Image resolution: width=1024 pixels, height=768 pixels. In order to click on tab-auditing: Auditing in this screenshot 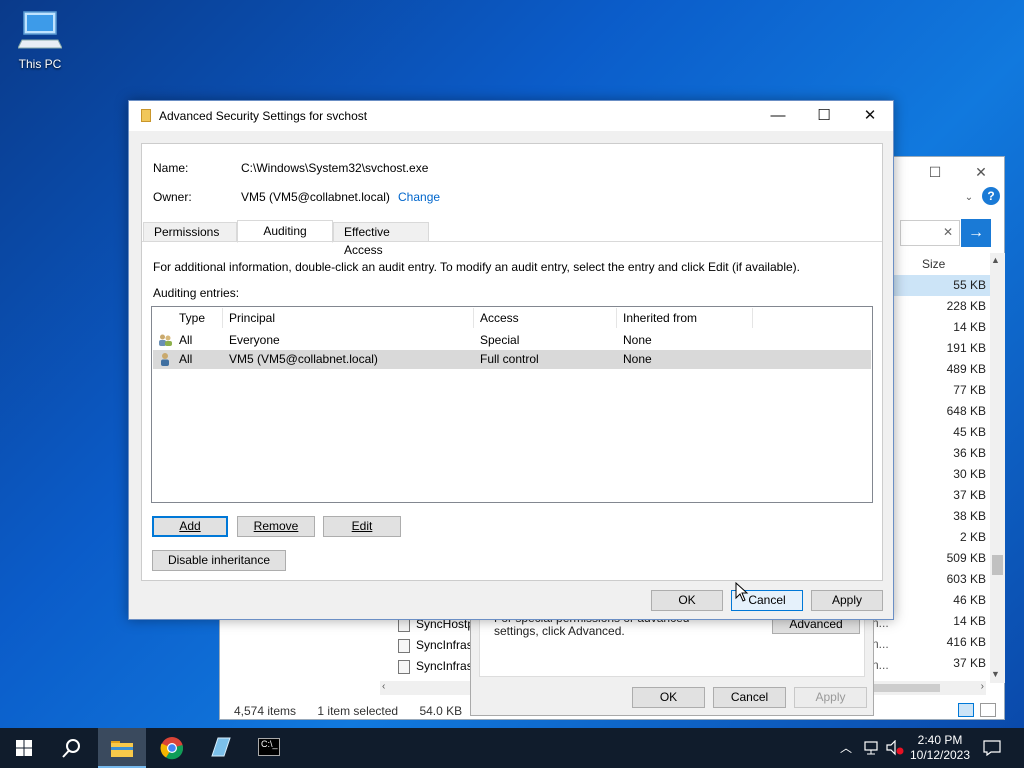, I will do `click(285, 231)`.